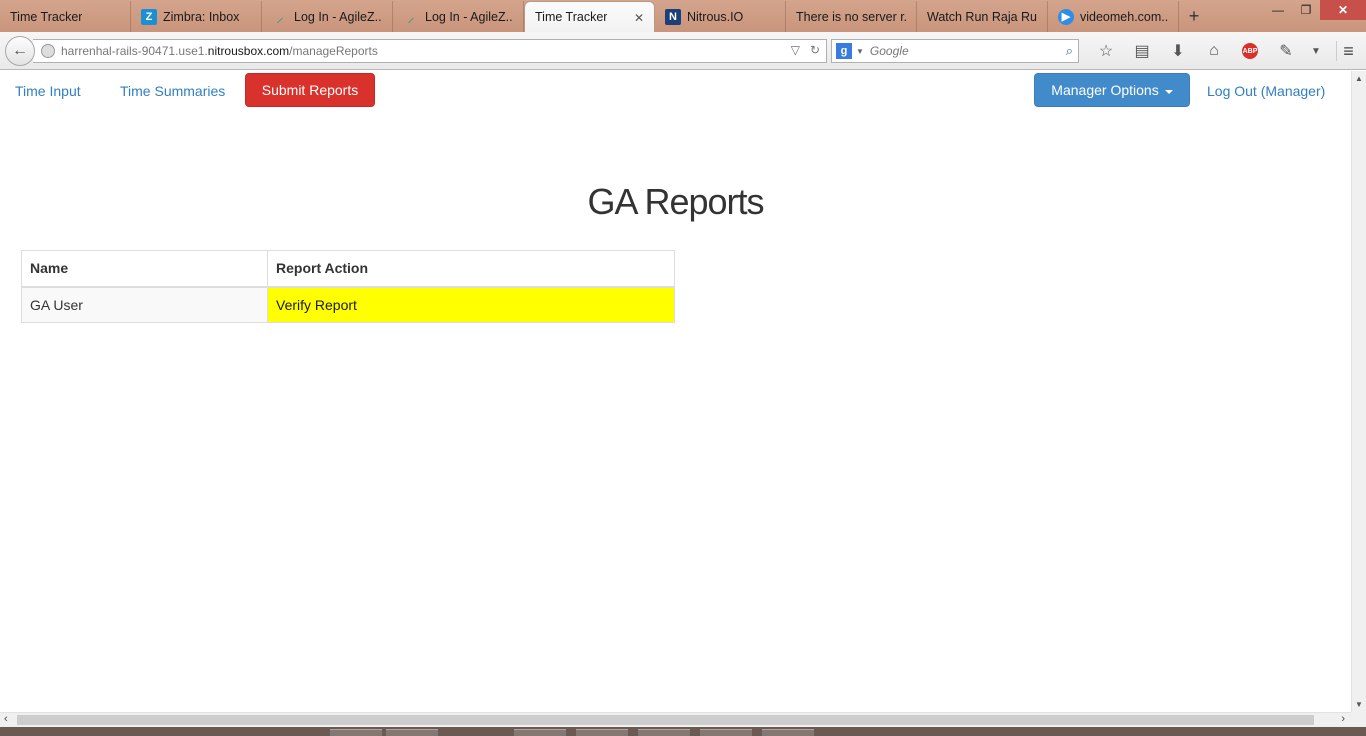 The height and width of the screenshot is (736, 1366). What do you see at coordinates (134, 51) in the screenshot?
I see `url-prefix: harrenhal-rails-90471.use1.` at bounding box center [134, 51].